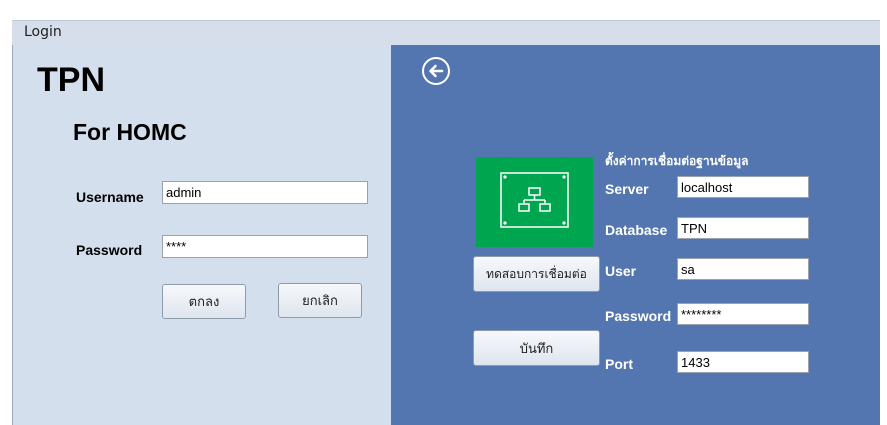 Image resolution: width=887 pixels, height=425 pixels. Describe the element at coordinates (130, 132) in the screenshot. I see `app-subtitle: For HOMC` at that location.